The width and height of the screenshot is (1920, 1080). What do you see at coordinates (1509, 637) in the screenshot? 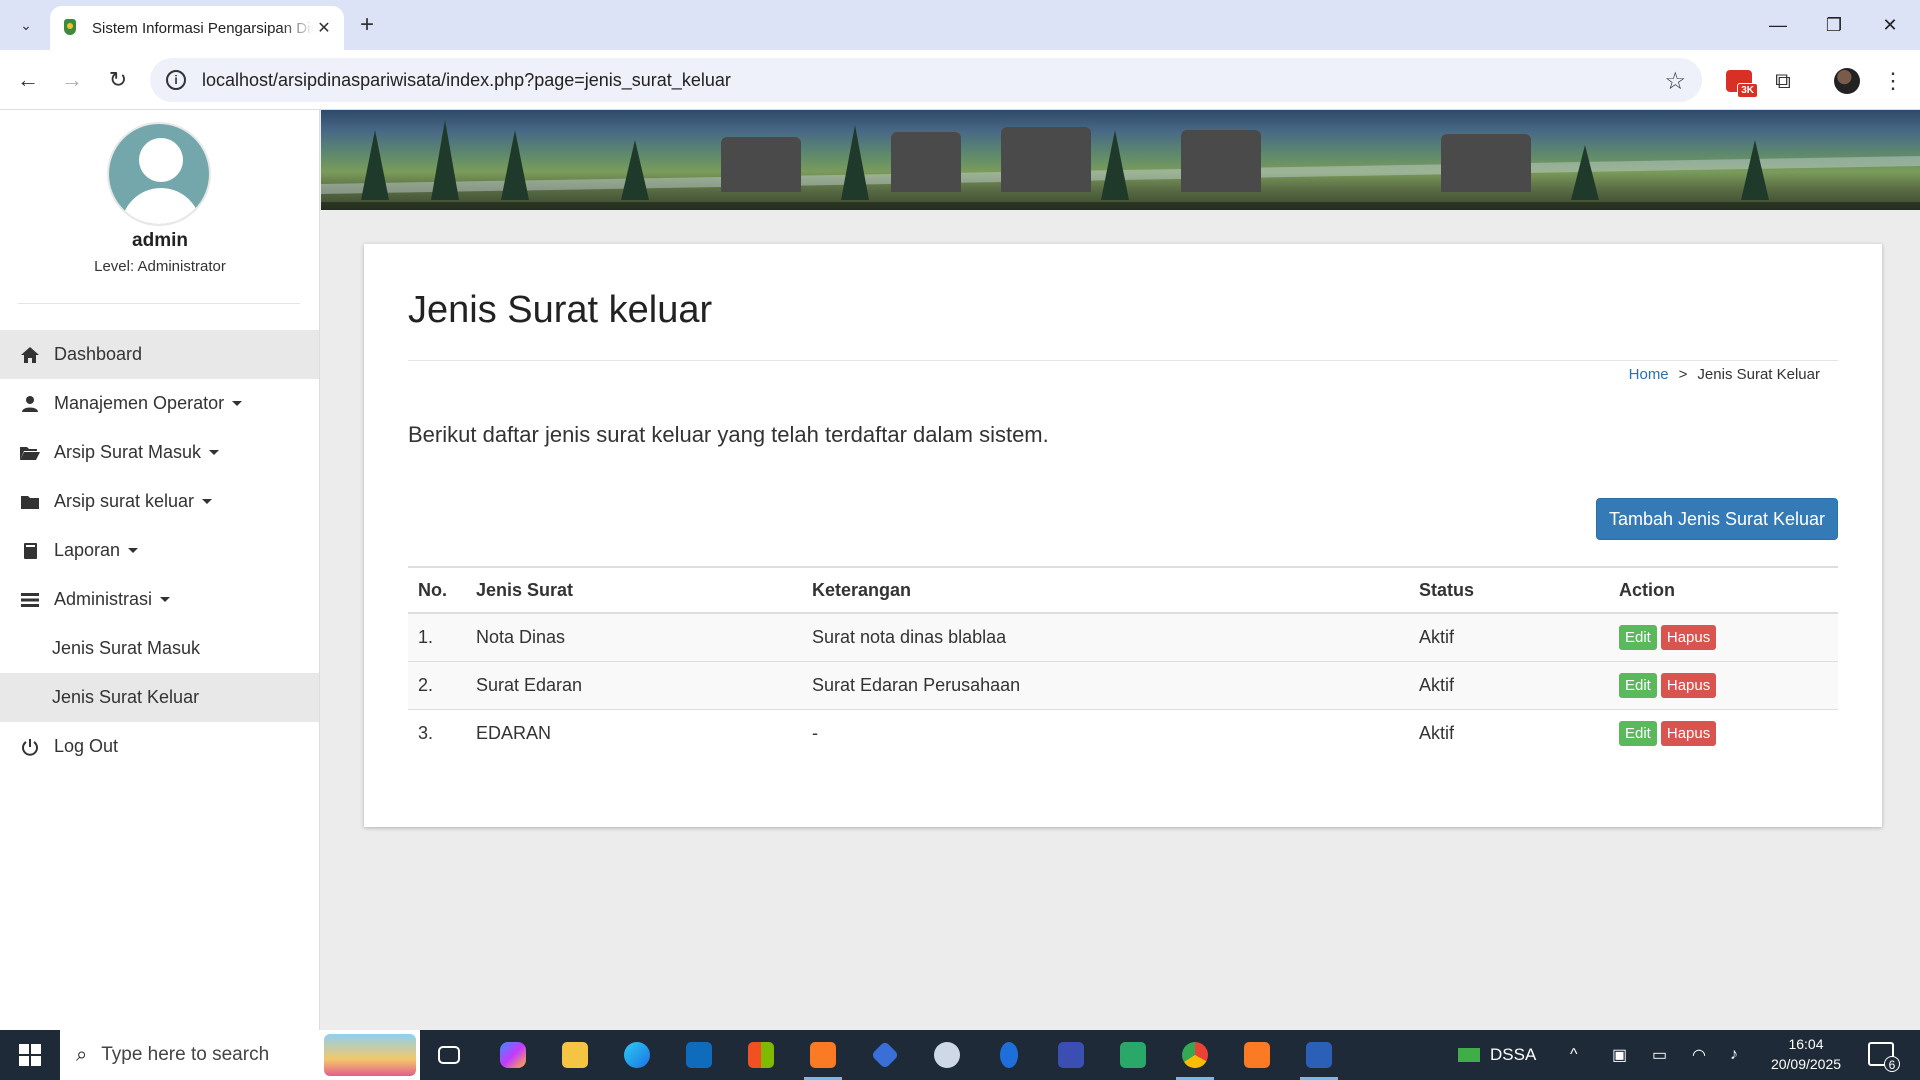
I see `cell-status: Aktif` at bounding box center [1509, 637].